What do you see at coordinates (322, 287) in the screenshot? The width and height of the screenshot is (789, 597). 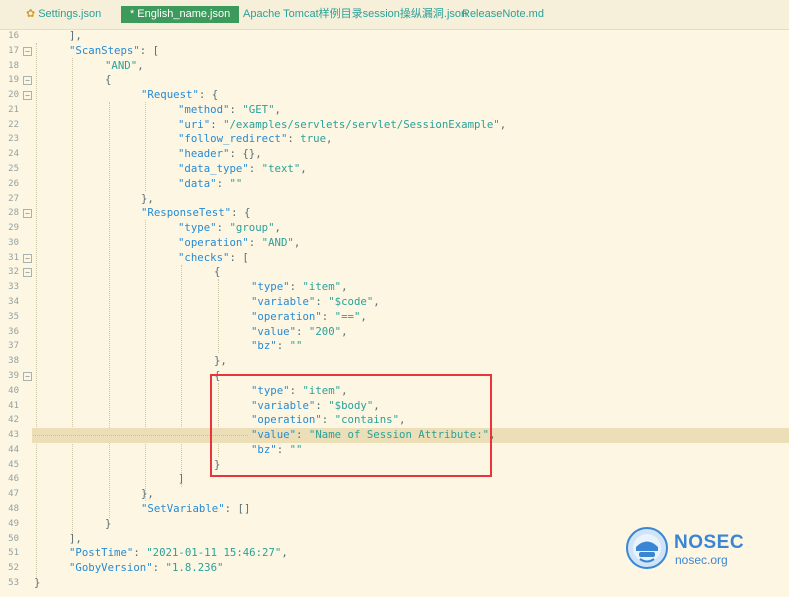 I see `json-value: "item"` at bounding box center [322, 287].